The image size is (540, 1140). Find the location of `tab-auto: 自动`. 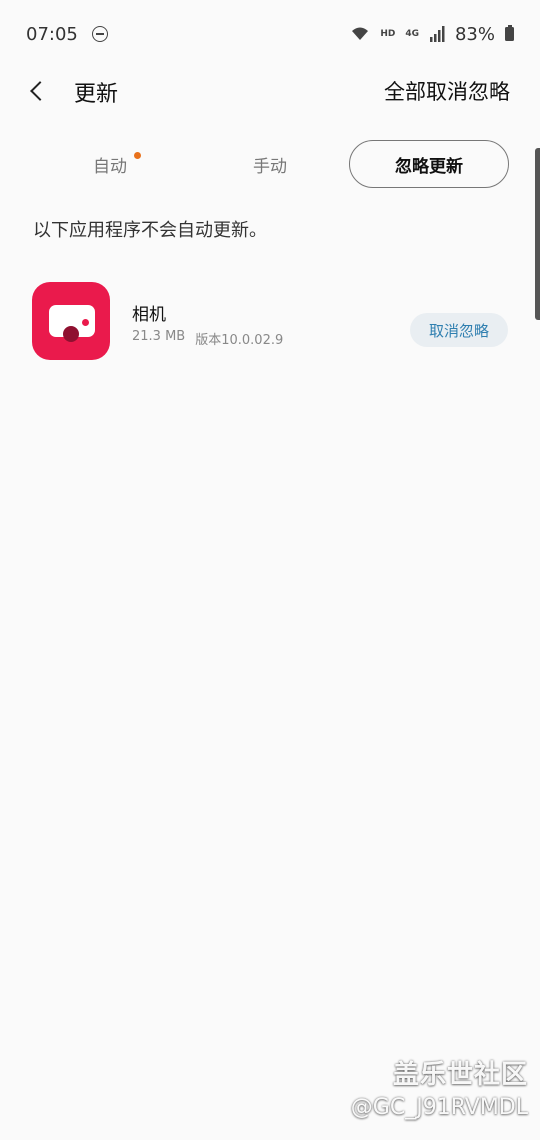

tab-auto: 自动 is located at coordinates (110, 164).